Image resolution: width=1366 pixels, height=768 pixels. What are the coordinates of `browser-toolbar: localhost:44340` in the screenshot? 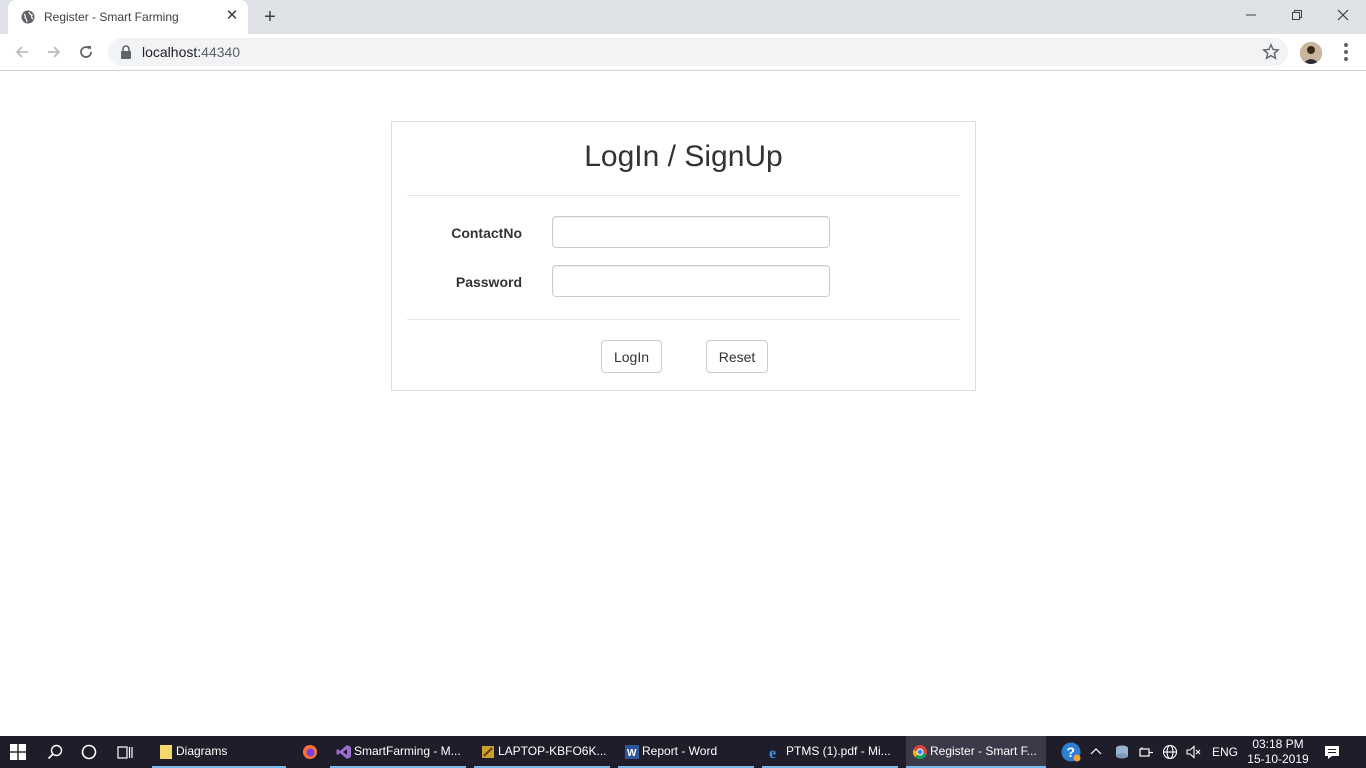 It's located at (683, 52).